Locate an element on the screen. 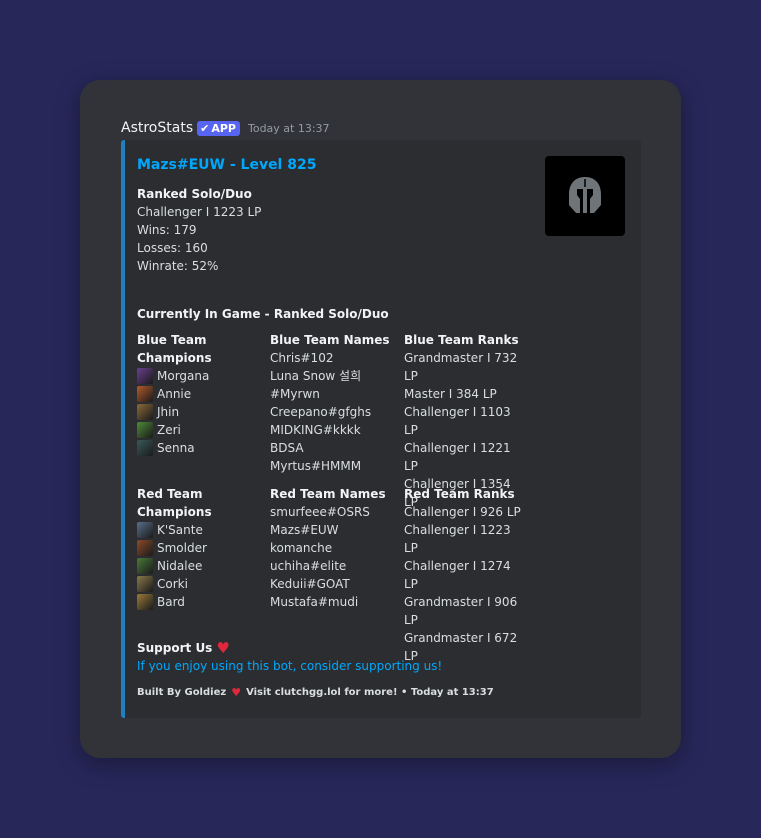  player-rank: Challenger I 1223 LP is located at coordinates (457, 539).